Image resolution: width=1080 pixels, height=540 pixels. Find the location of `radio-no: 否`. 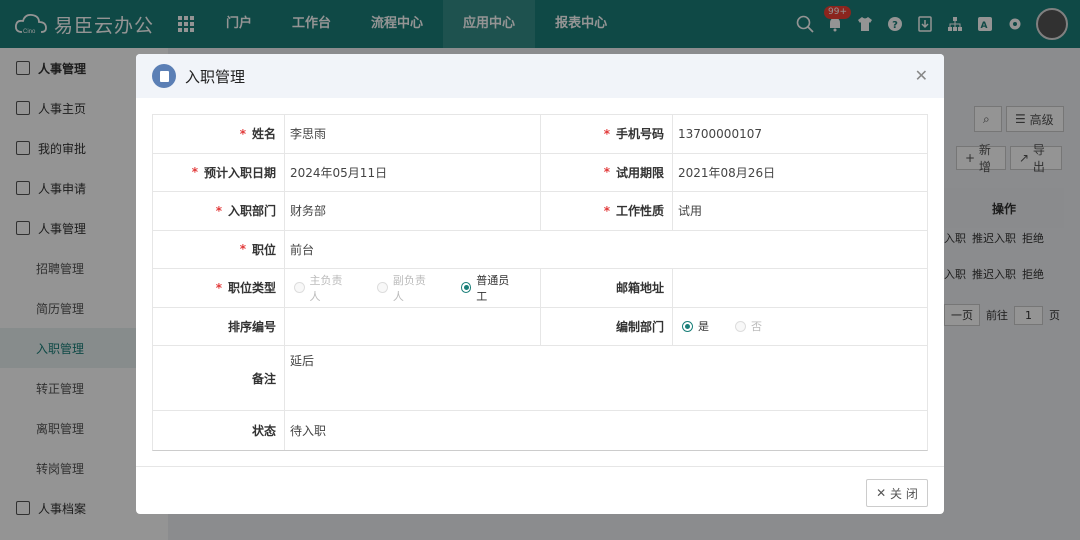

radio-no: 否 is located at coordinates (748, 326).